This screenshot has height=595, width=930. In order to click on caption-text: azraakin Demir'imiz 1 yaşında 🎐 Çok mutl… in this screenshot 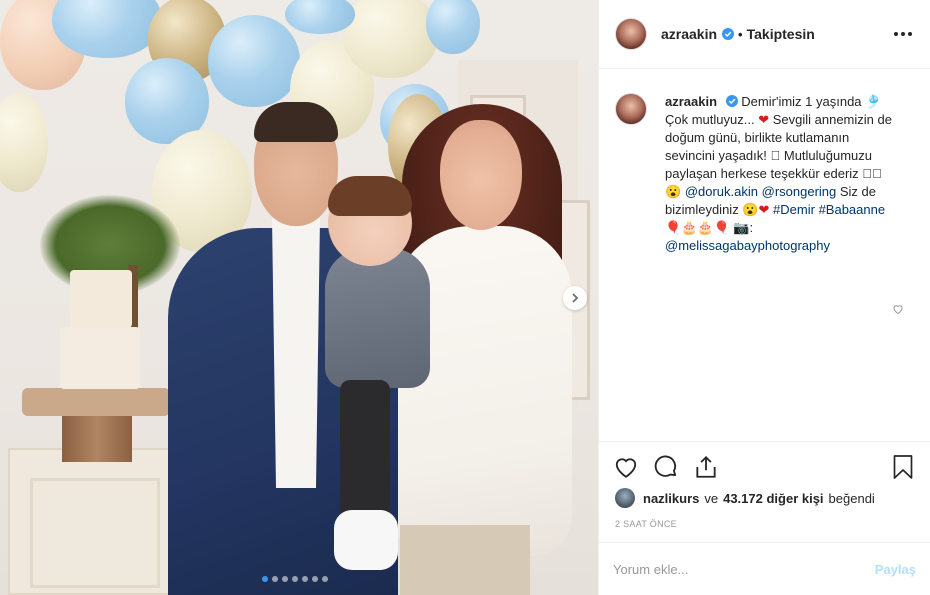, I will do `click(781, 174)`.